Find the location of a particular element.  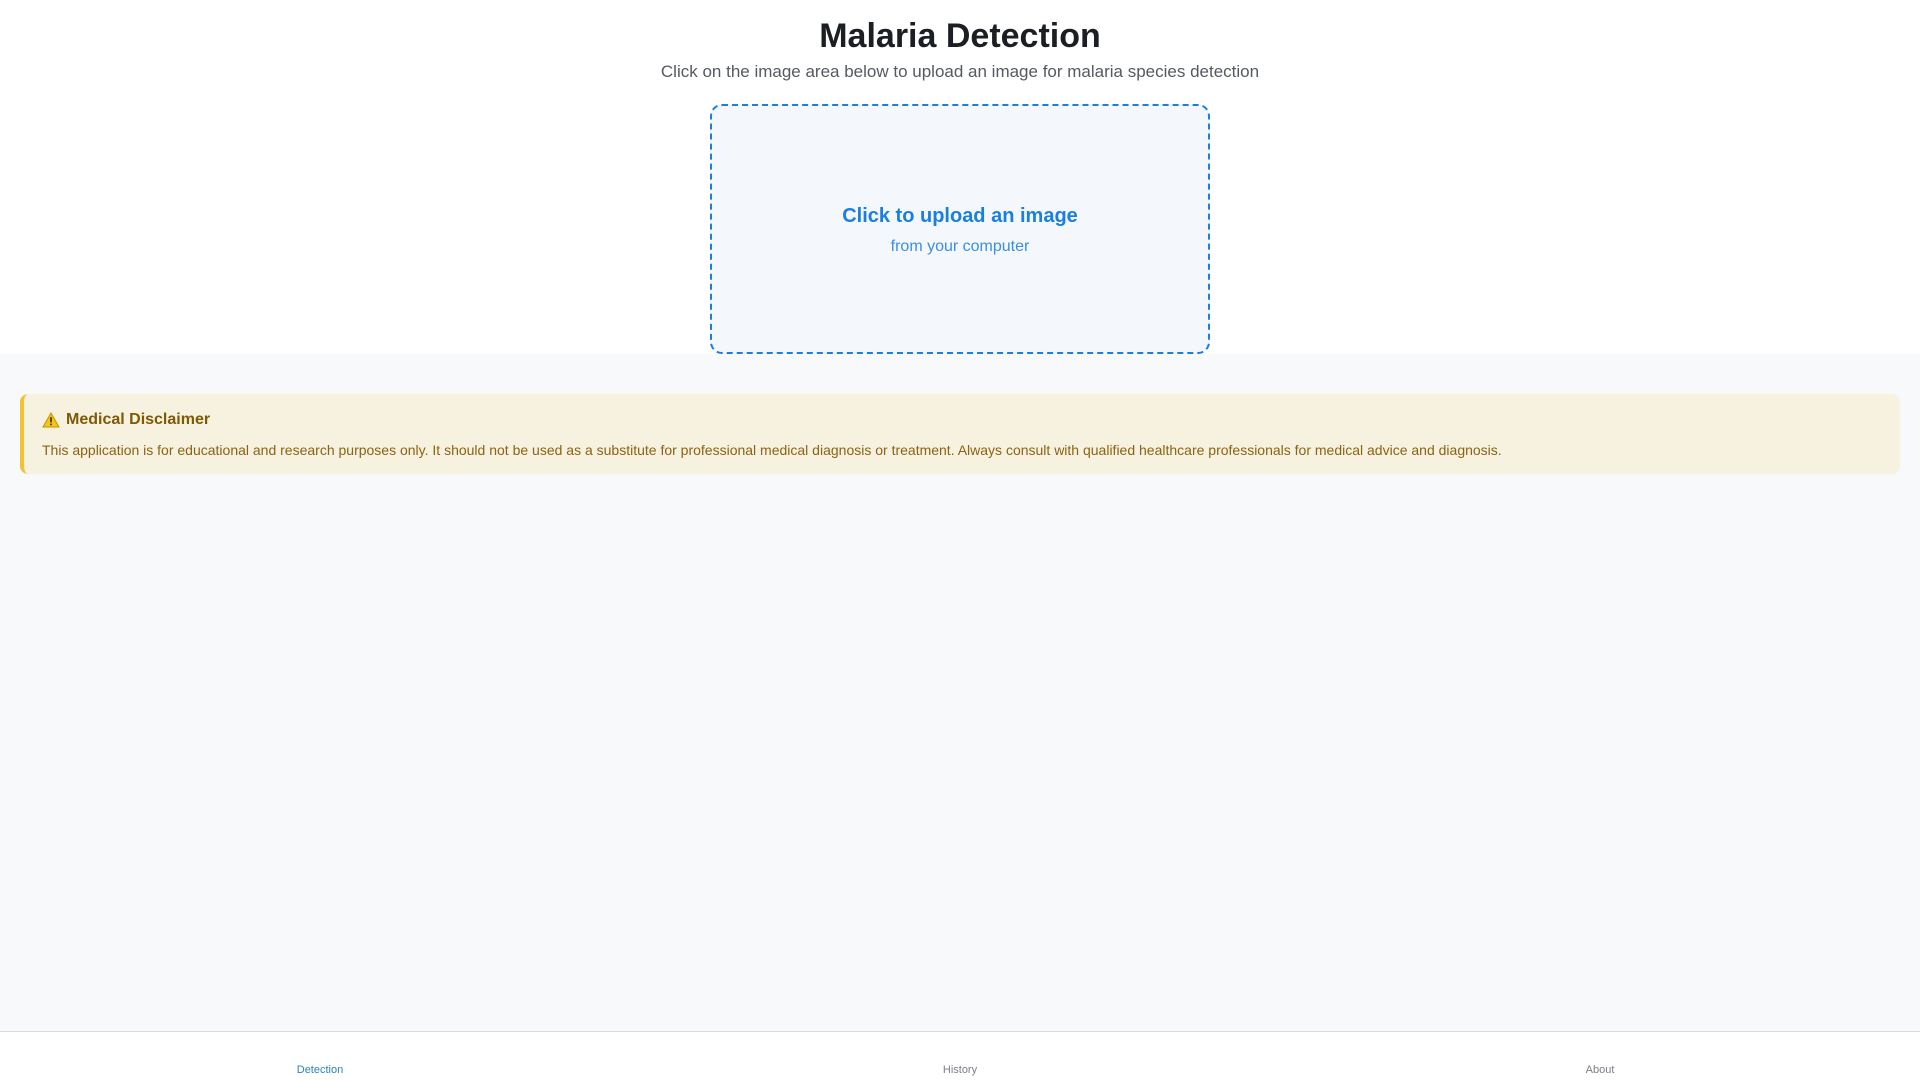

tab-history: History is located at coordinates (960, 1070).